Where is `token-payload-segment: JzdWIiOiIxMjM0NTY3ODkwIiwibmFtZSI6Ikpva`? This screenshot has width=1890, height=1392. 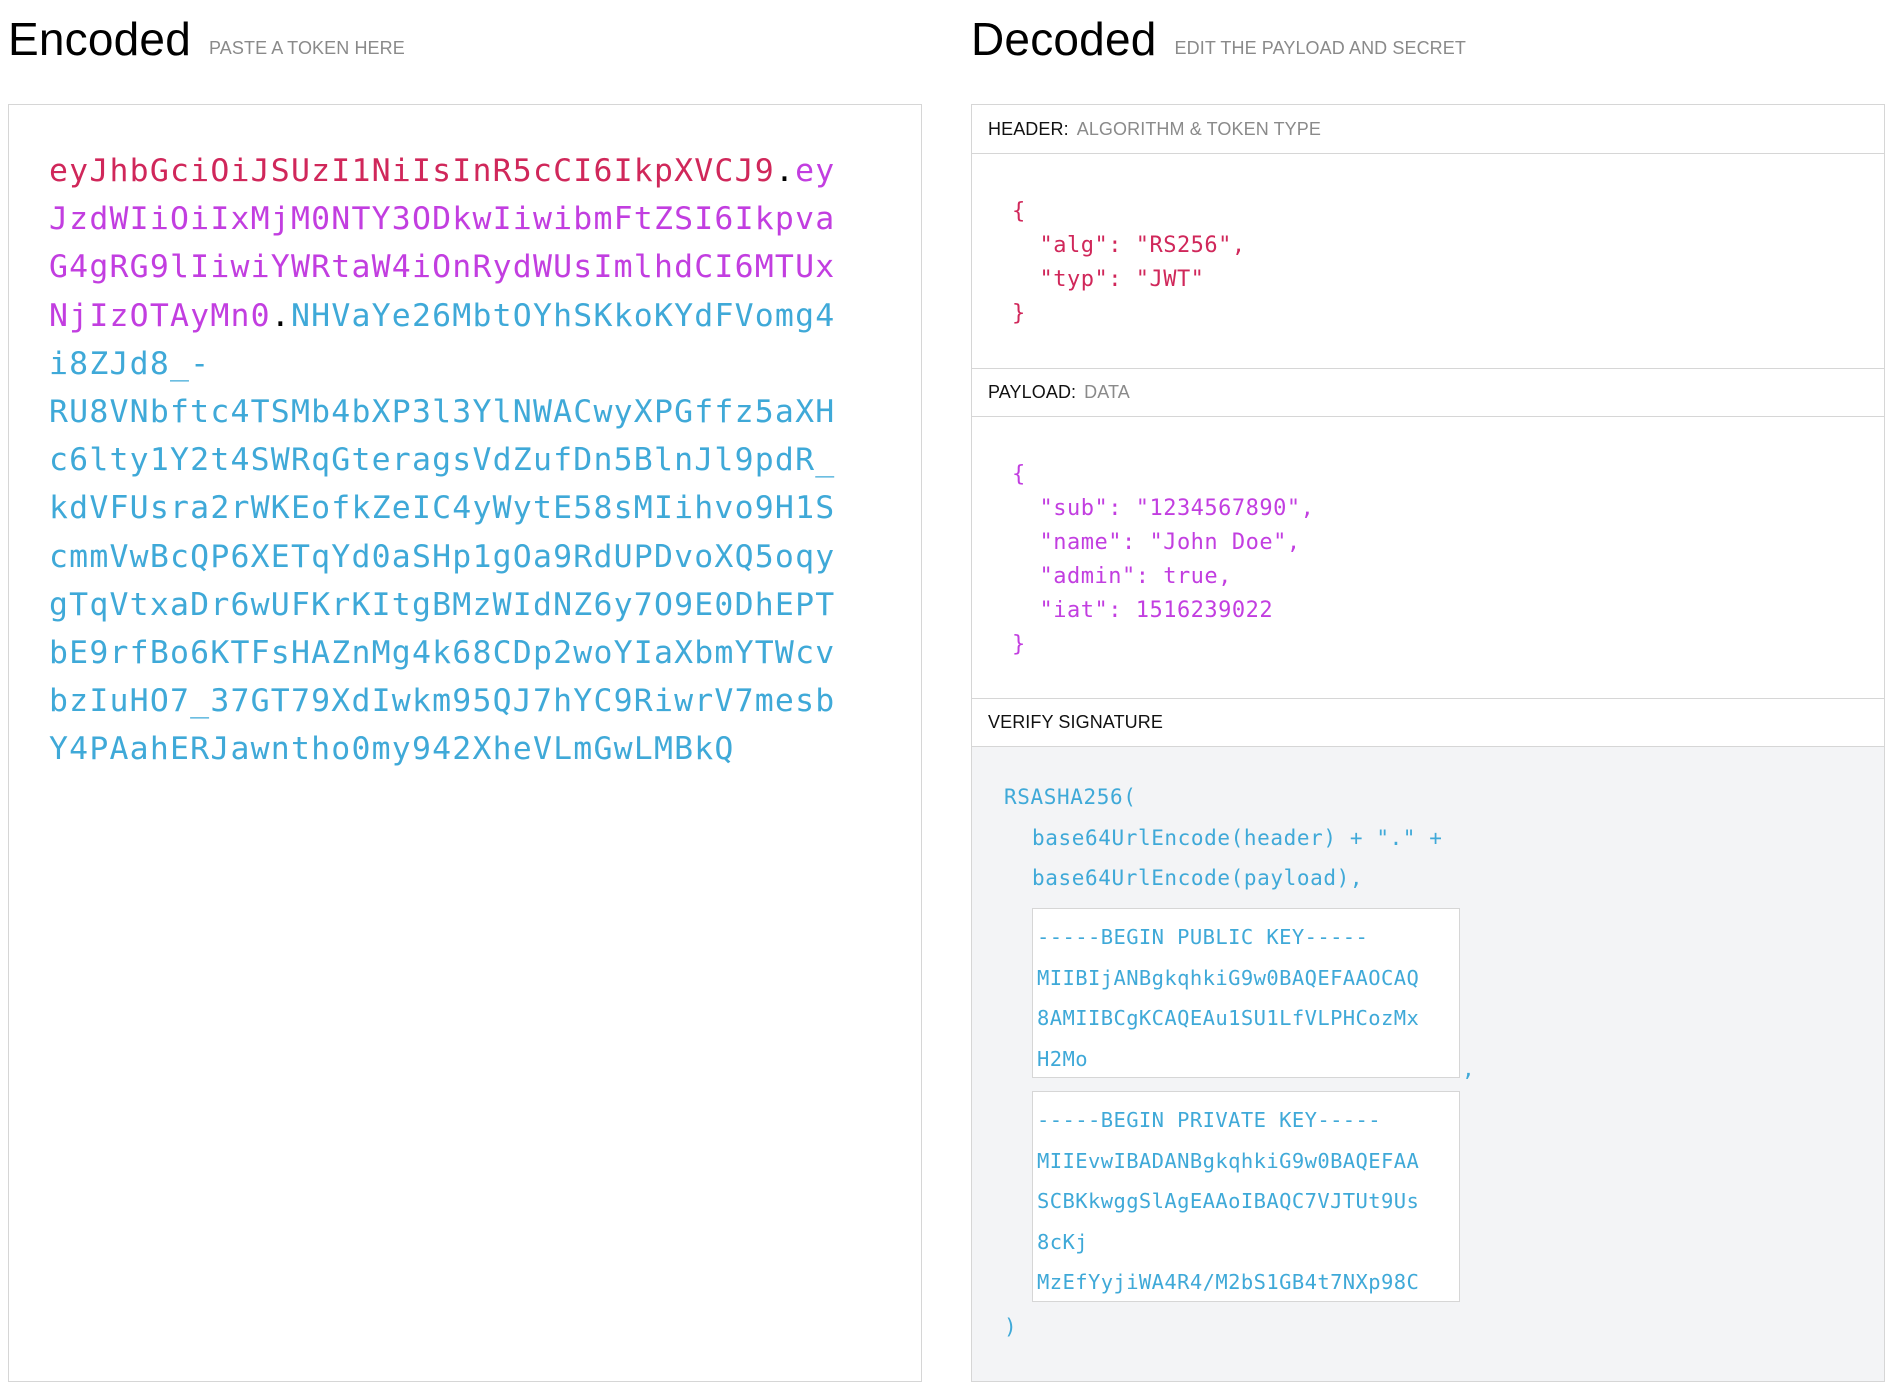 token-payload-segment: JzdWIiOiIxMjM0NTY3ODkwIiwibmFtZSI6Ikpva is located at coordinates (442, 219).